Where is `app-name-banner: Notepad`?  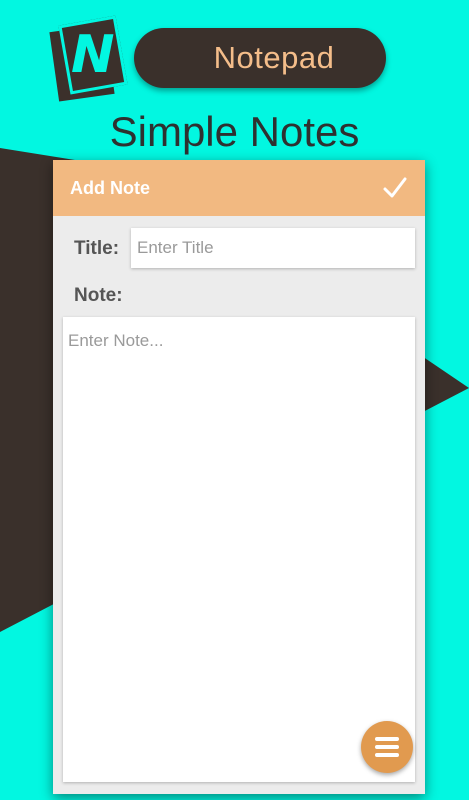
app-name-banner: Notepad is located at coordinates (260, 58).